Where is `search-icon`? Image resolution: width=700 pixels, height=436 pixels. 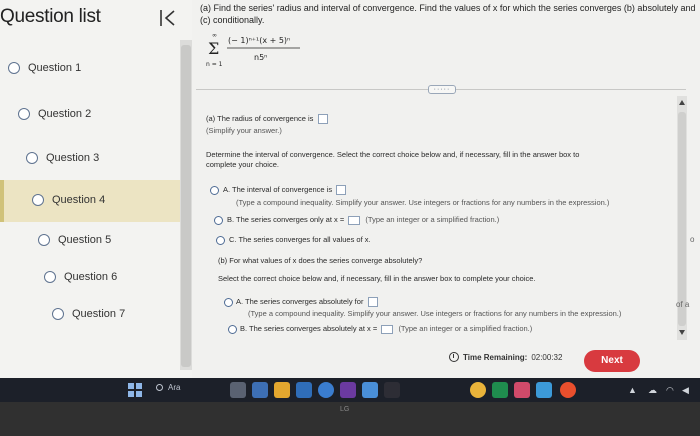 search-icon is located at coordinates (159, 387).